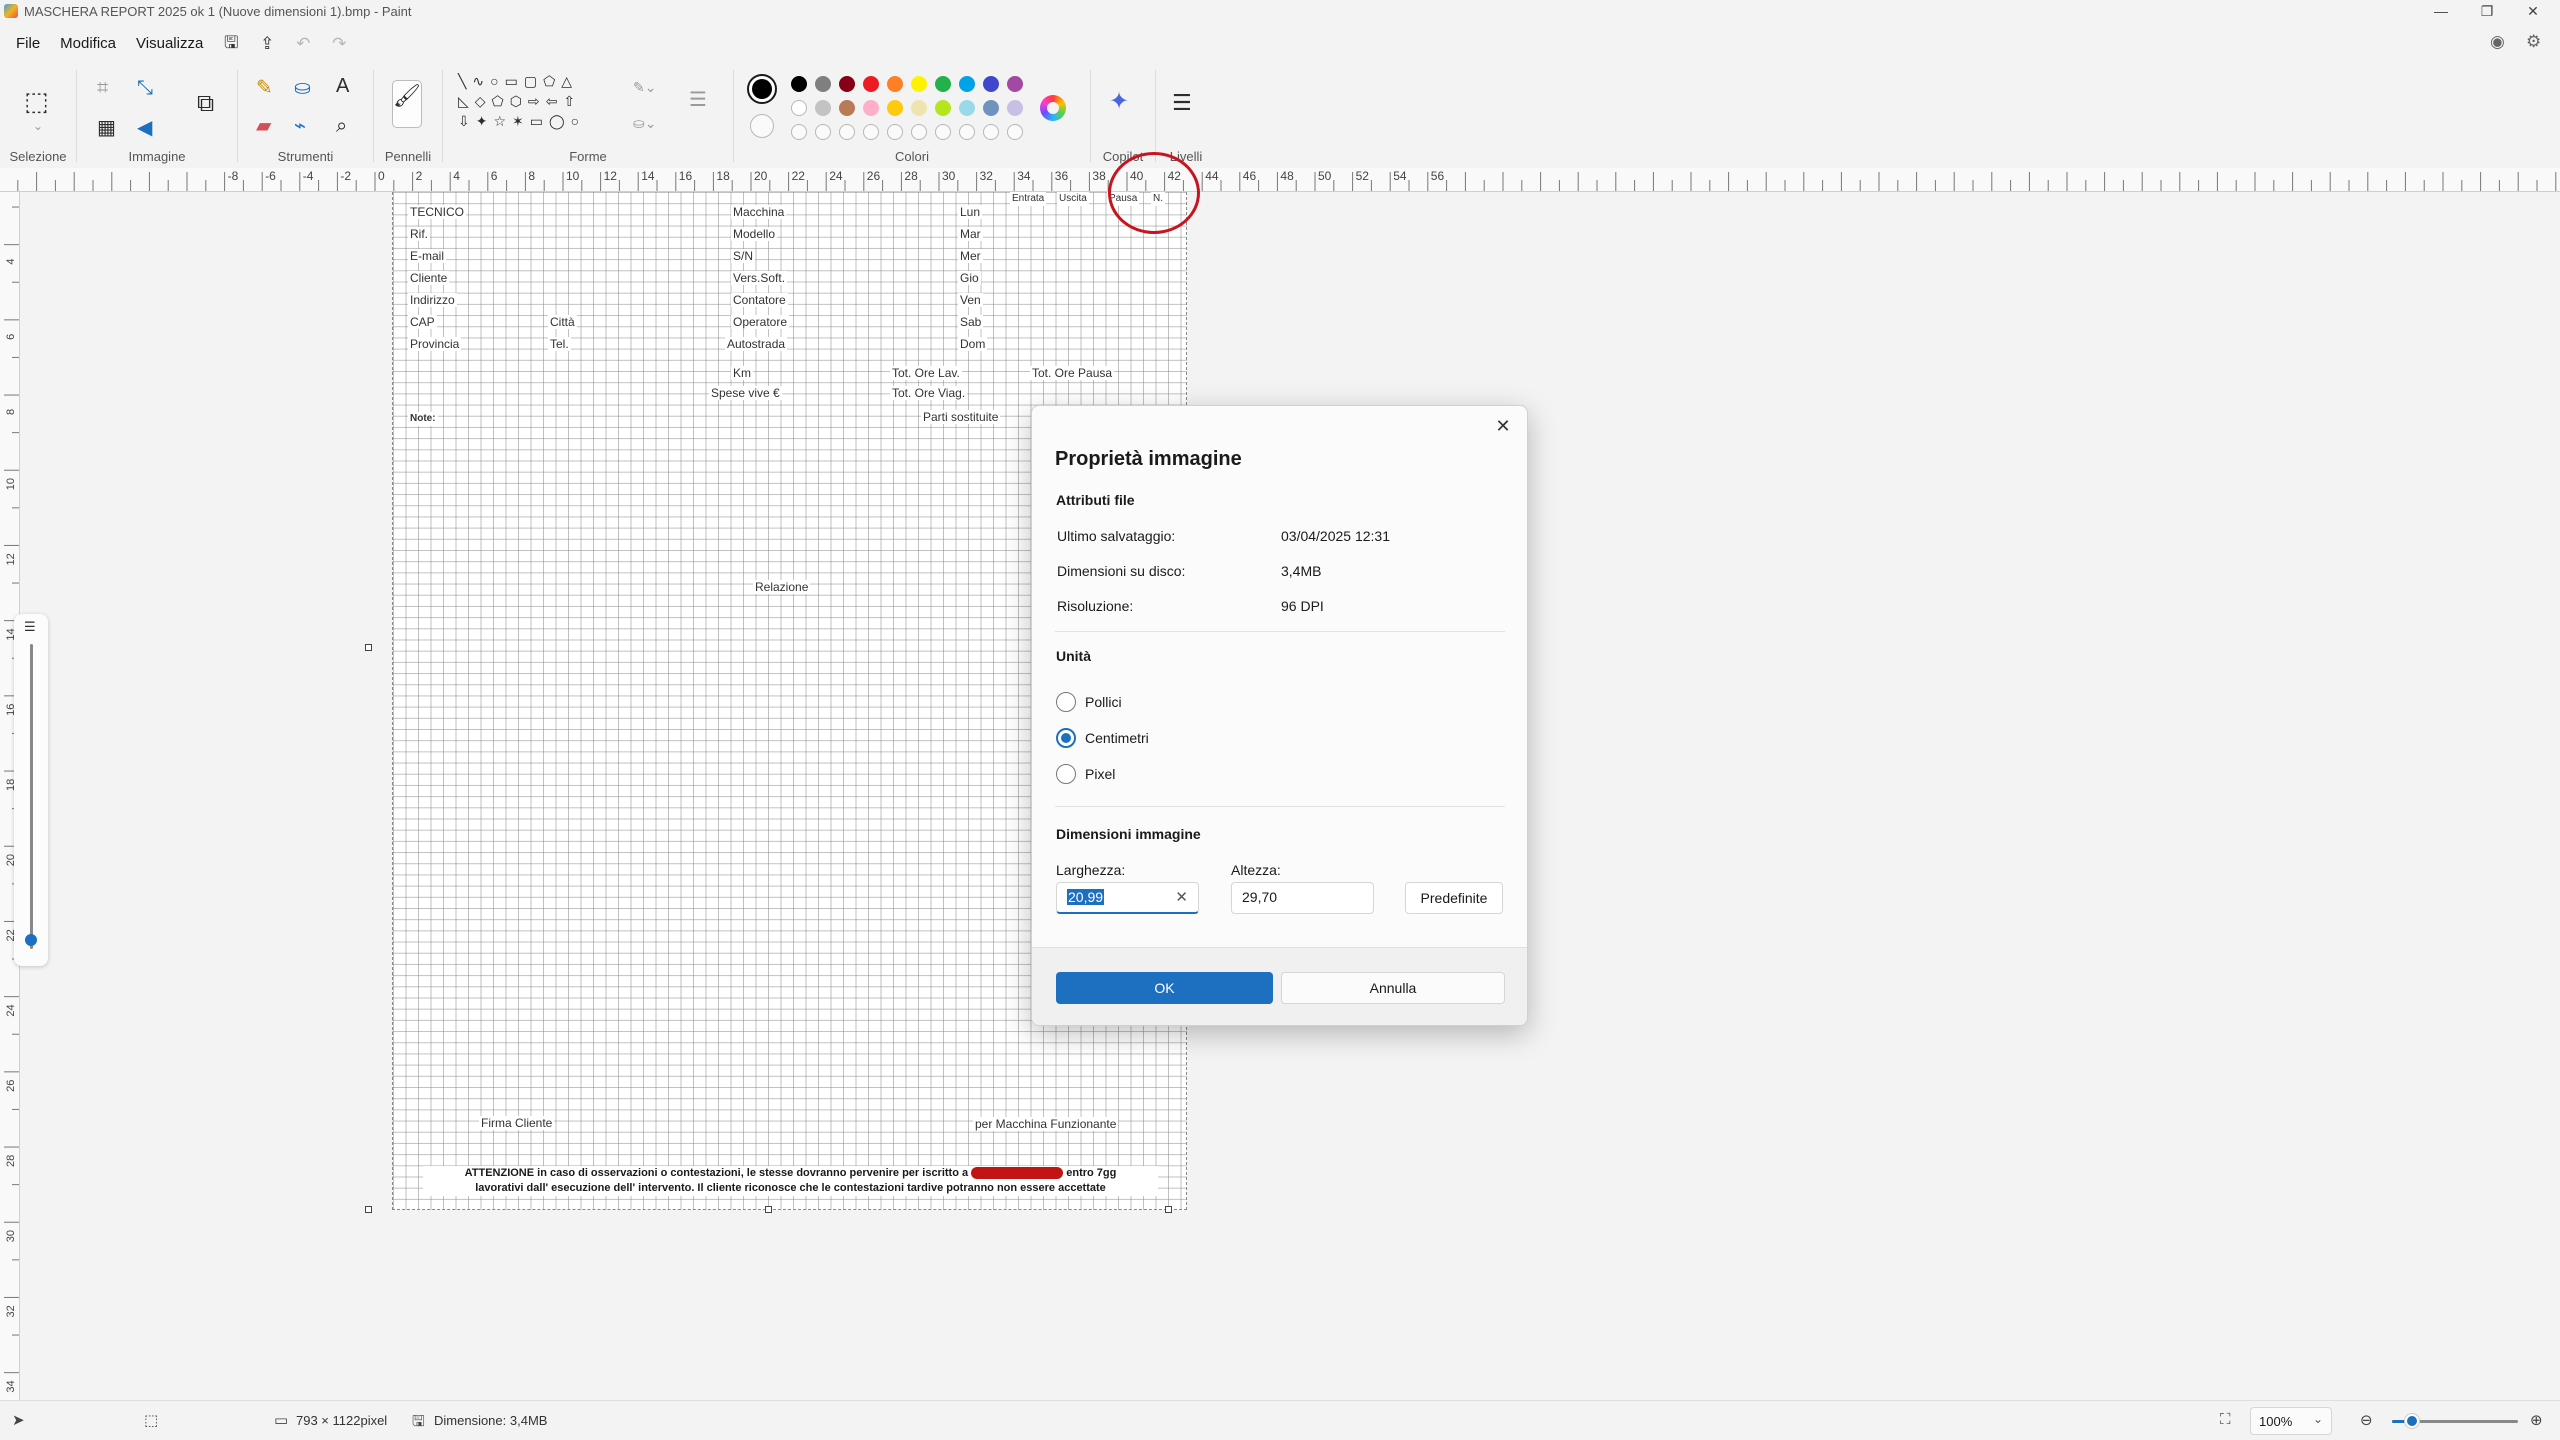 This screenshot has height=1440, width=2560. I want to click on selection-chevron-icon: ⌄, so click(38, 126).